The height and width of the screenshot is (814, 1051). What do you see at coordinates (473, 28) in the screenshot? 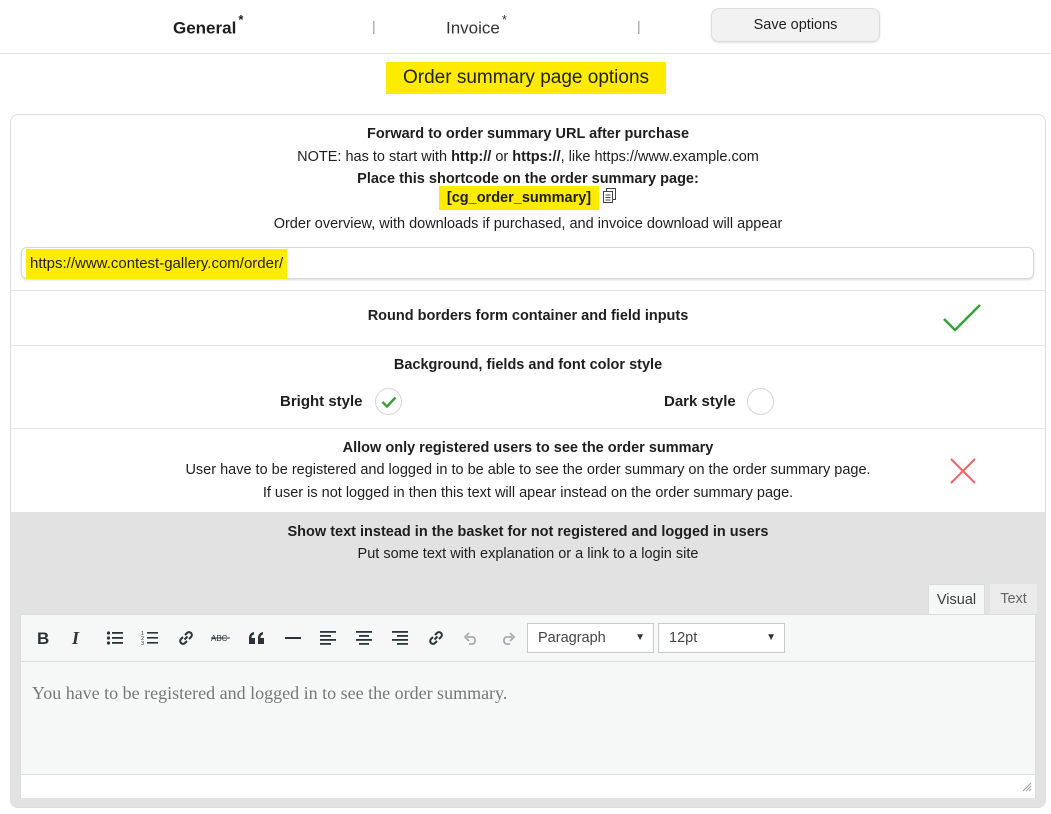
I see `tab-invoice-label: Invoice` at bounding box center [473, 28].